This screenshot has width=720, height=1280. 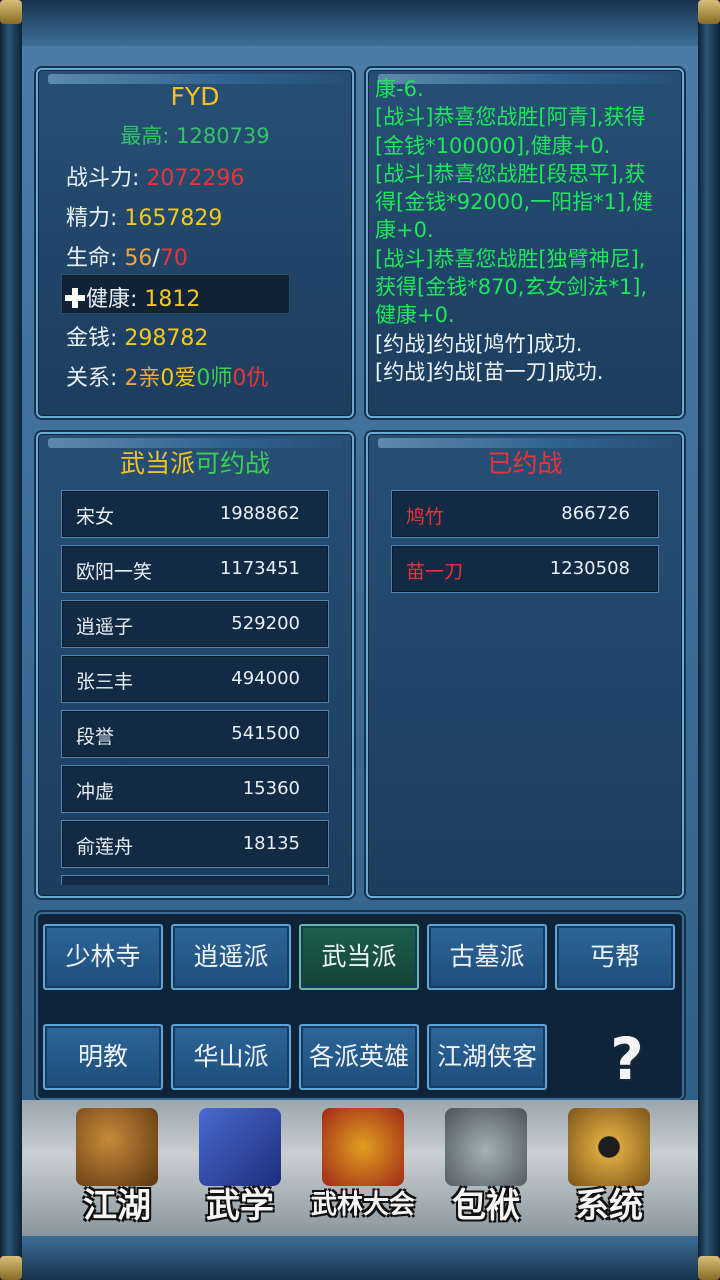 What do you see at coordinates (399, 89) in the screenshot?
I see `log-line: 康-6.` at bounding box center [399, 89].